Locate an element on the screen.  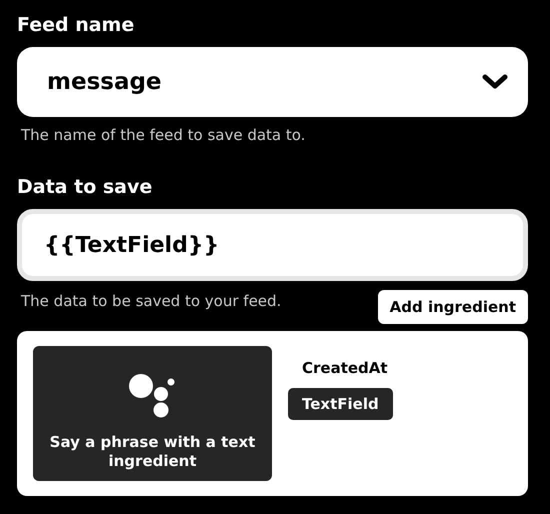
ingredient-chip: TextField is located at coordinates (340, 404).